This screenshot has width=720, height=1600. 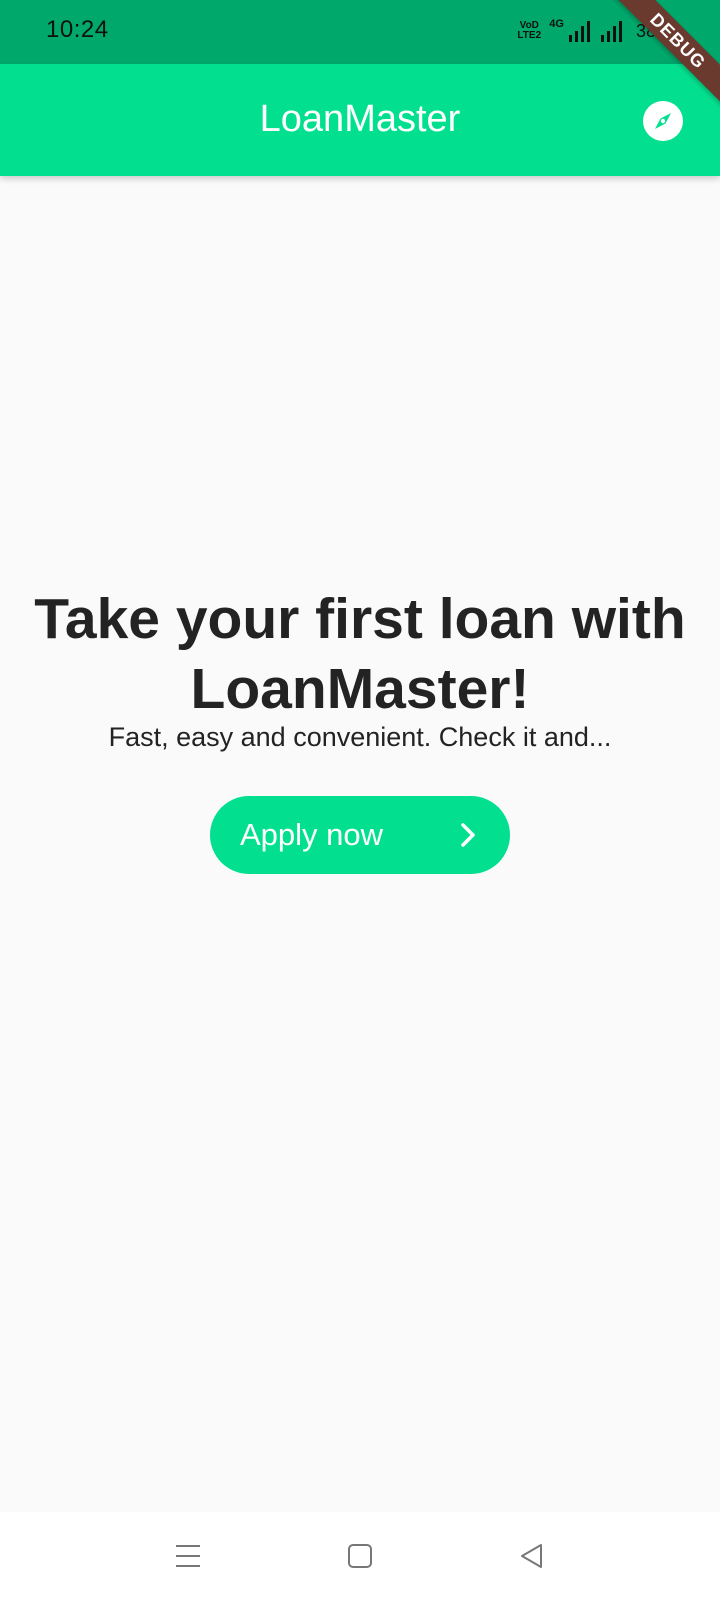 What do you see at coordinates (312, 834) in the screenshot?
I see `apply-now-label: Apply now` at bounding box center [312, 834].